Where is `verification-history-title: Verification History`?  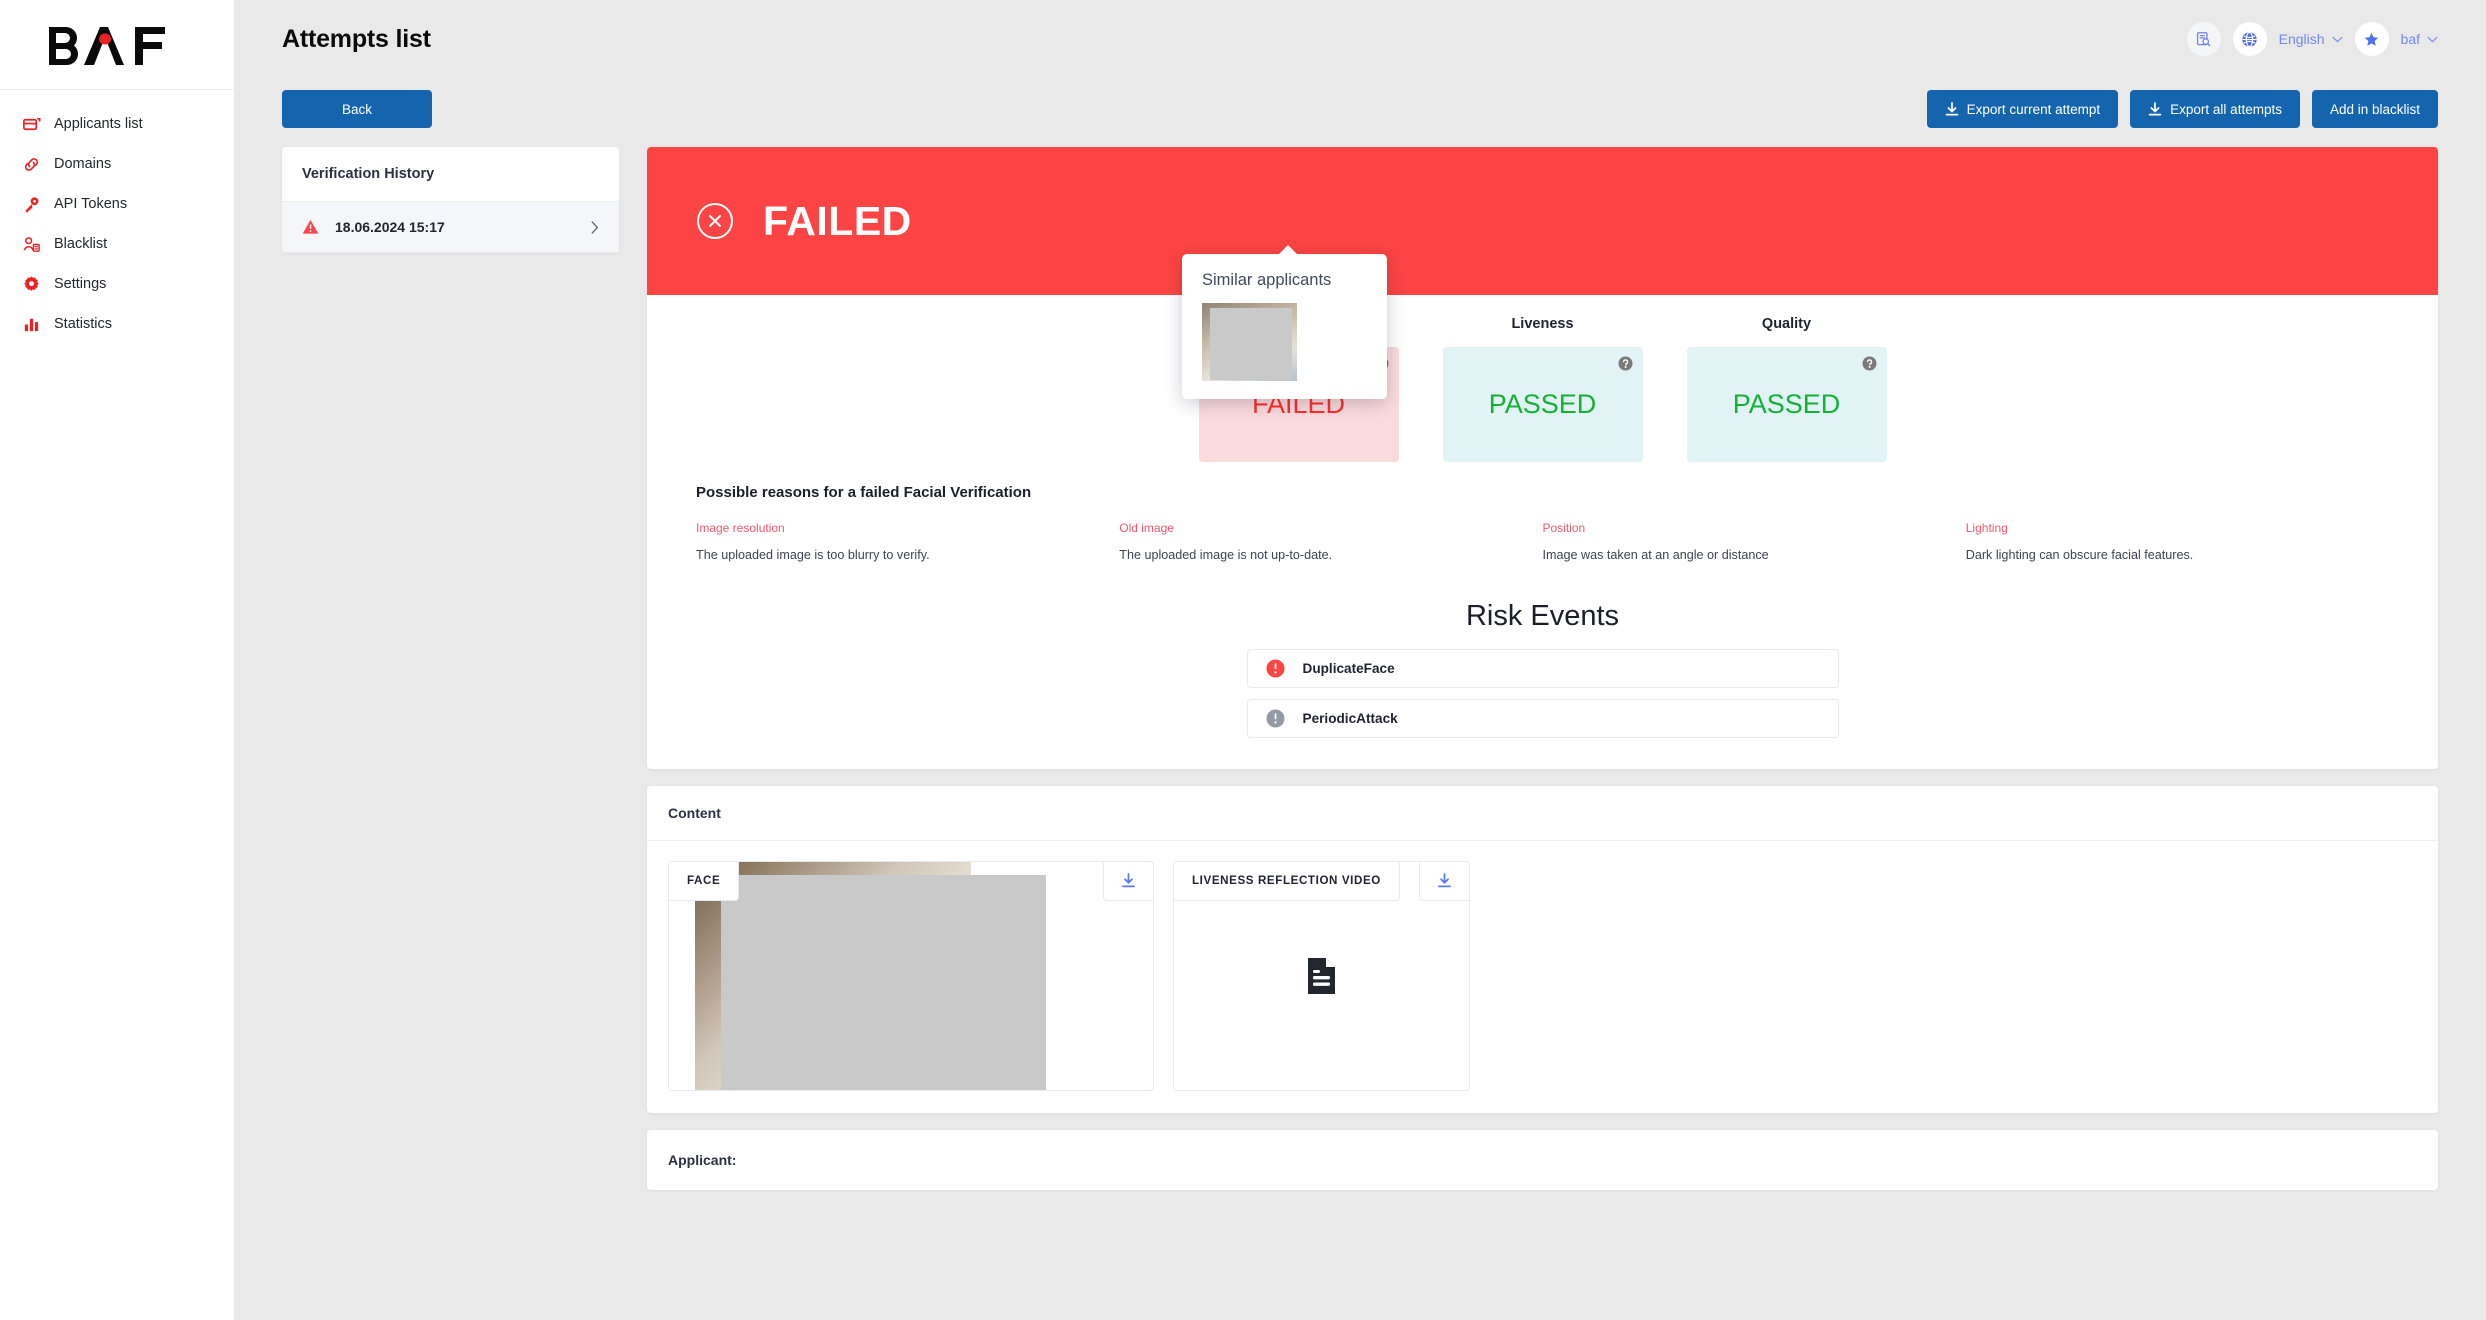
verification-history-title: Verification History is located at coordinates (450, 174).